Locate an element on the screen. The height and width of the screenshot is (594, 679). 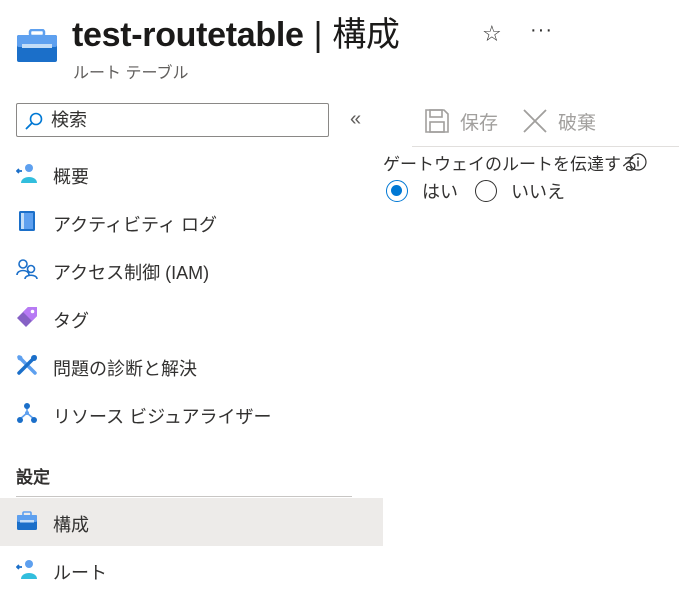
nav-label: ルート is located at coordinates (80, 573).